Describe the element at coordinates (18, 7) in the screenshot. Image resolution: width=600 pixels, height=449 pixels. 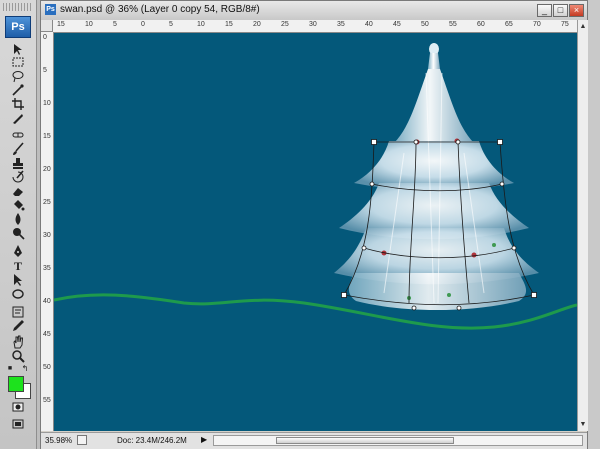
I see `panel-grip` at that location.